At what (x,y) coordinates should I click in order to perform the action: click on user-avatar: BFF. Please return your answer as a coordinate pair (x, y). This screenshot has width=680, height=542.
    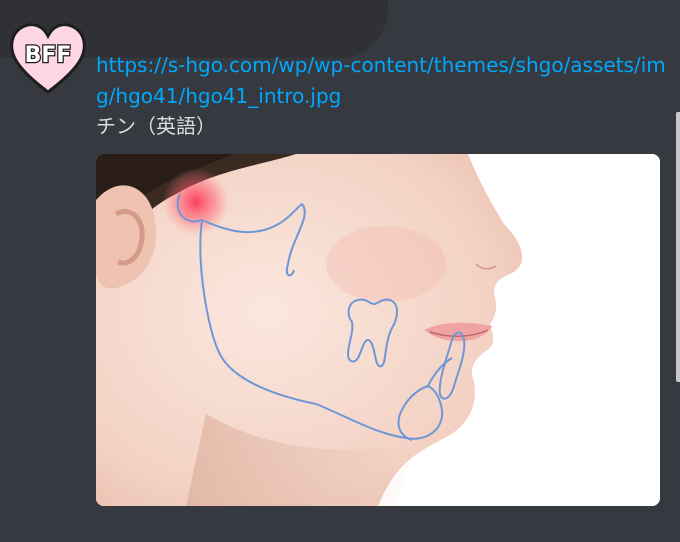
    Looking at the image, I should click on (48, 58).